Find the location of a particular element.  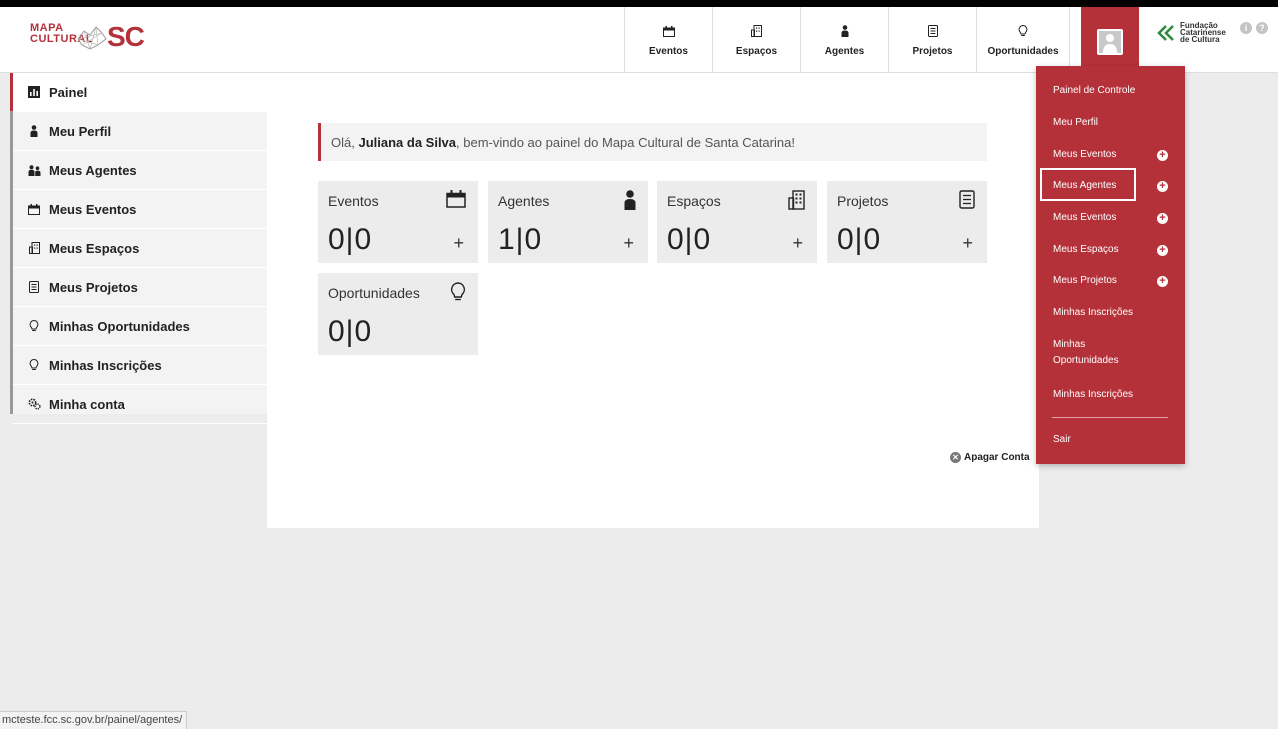

sidebar-item-label: Meu Perfil is located at coordinates (80, 131).